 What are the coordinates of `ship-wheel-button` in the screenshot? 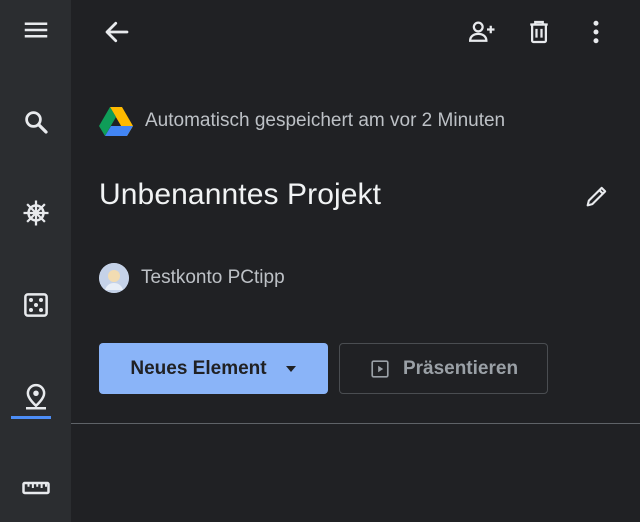 It's located at (35, 213).